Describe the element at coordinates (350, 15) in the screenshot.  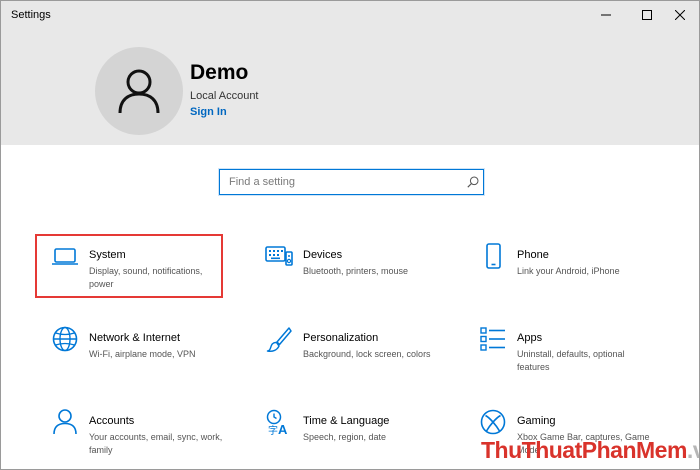
I see `title-bar: Settings` at that location.